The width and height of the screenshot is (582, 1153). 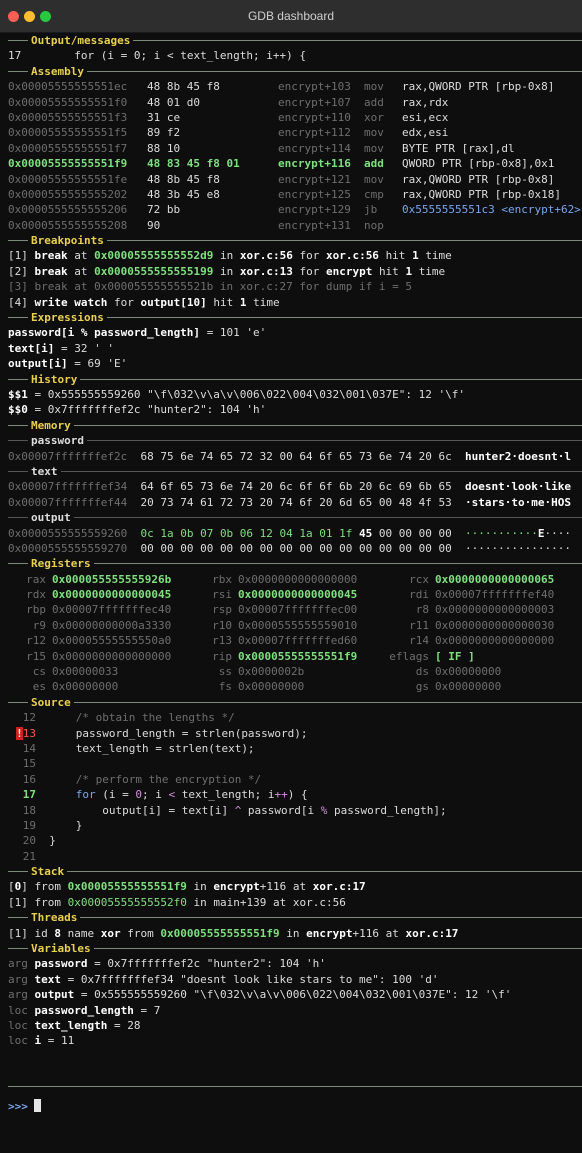 I want to click on register-value: 0x0000000000000003, so click(x=497, y=609).